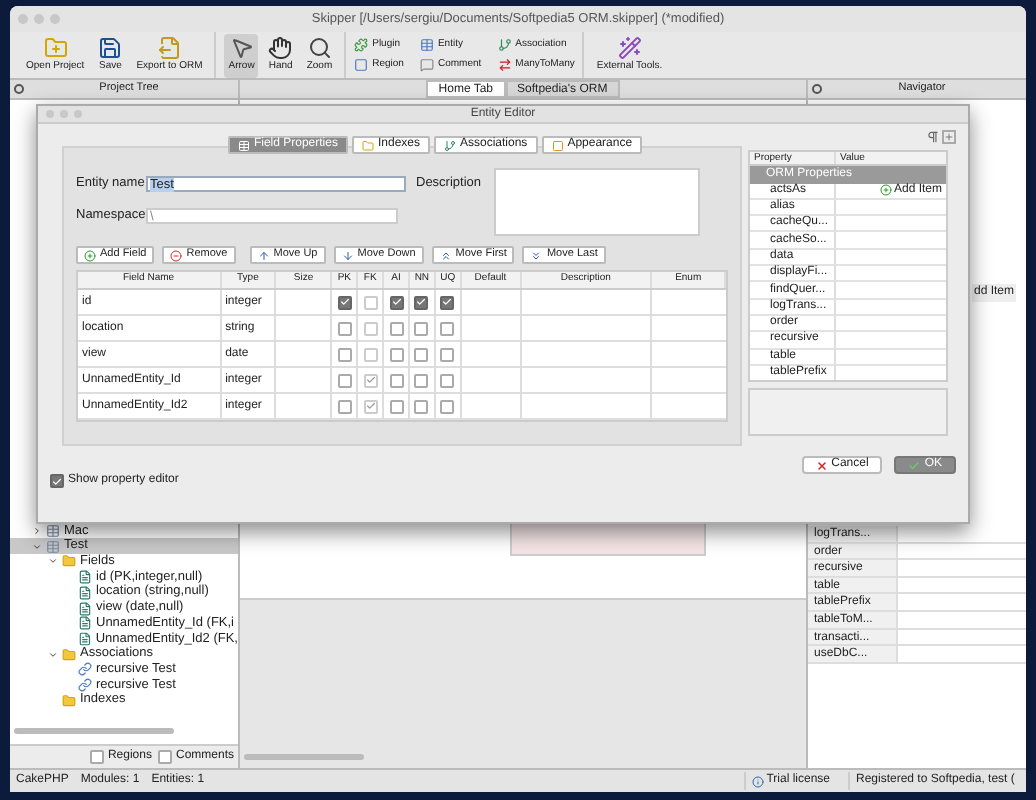 The image size is (1036, 800). What do you see at coordinates (176, 255) in the screenshot?
I see `minus-icon` at bounding box center [176, 255].